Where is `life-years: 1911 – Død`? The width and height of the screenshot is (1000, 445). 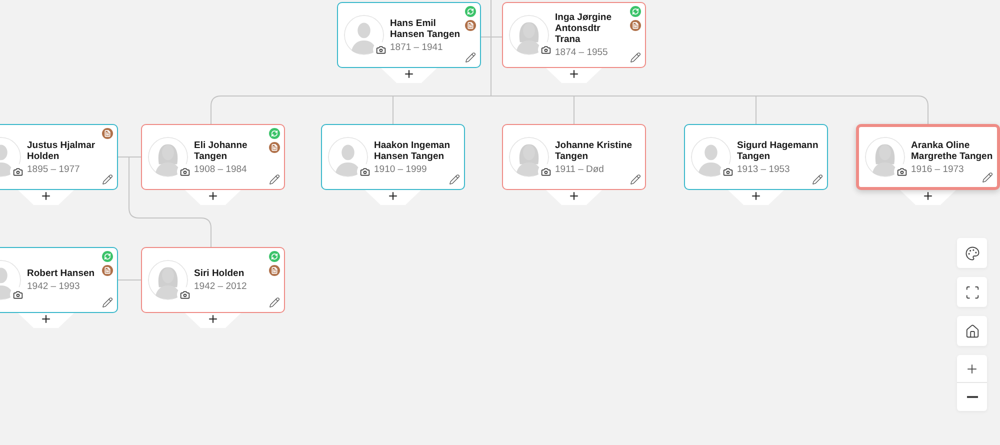
life-years: 1911 – Død is located at coordinates (579, 169).